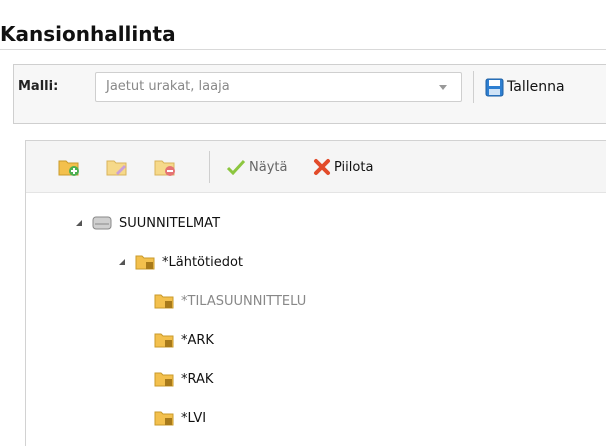 The height and width of the screenshot is (446, 606). I want to click on tree-node-label: *LVI, so click(194, 418).